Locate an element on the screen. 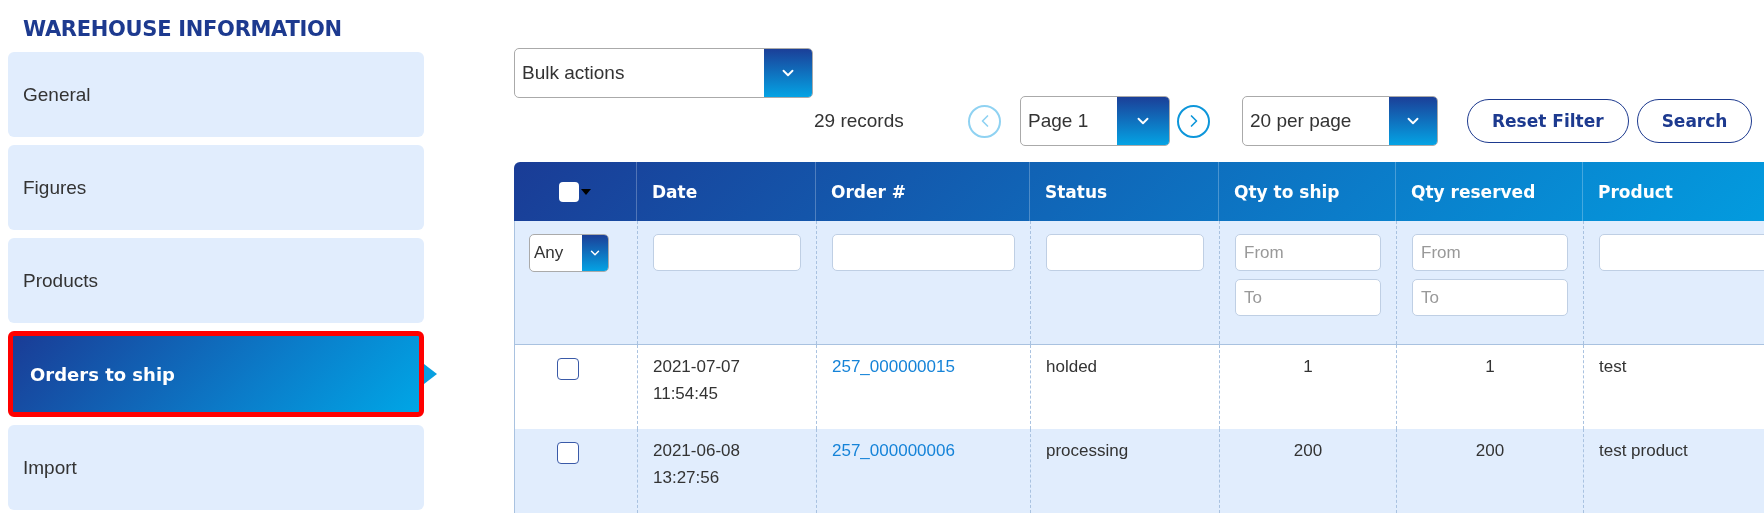  filter-button: Reset Filter is located at coordinates (1548, 121).